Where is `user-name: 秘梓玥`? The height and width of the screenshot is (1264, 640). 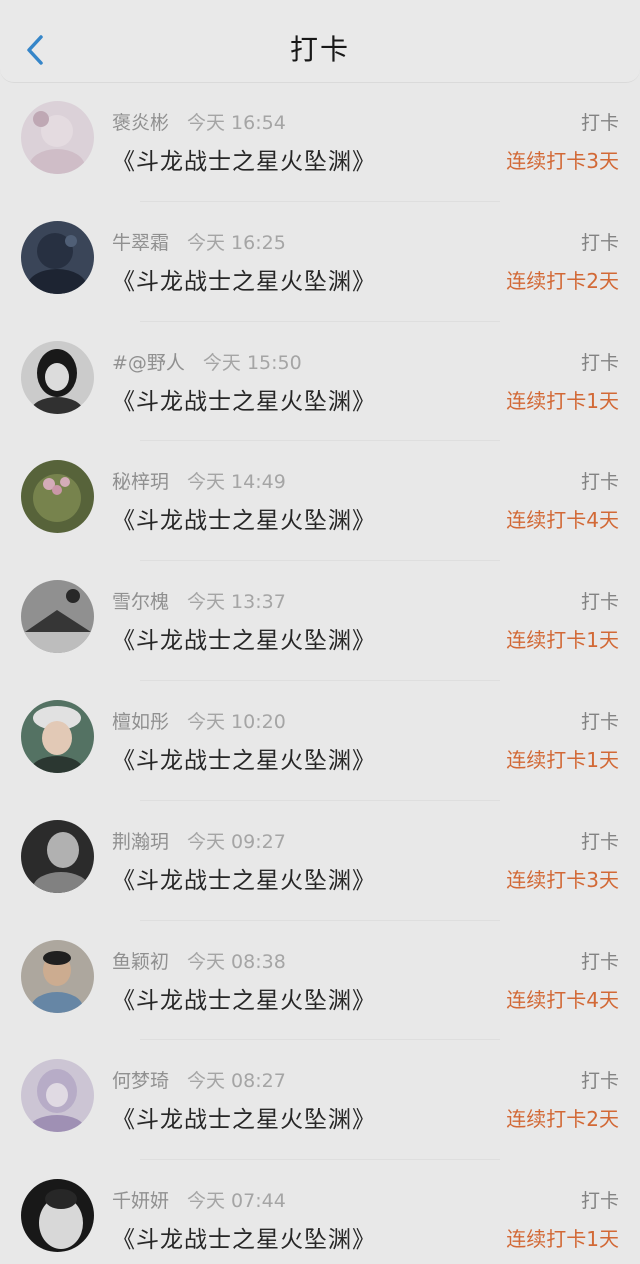 user-name: 秘梓玥 is located at coordinates (140, 482).